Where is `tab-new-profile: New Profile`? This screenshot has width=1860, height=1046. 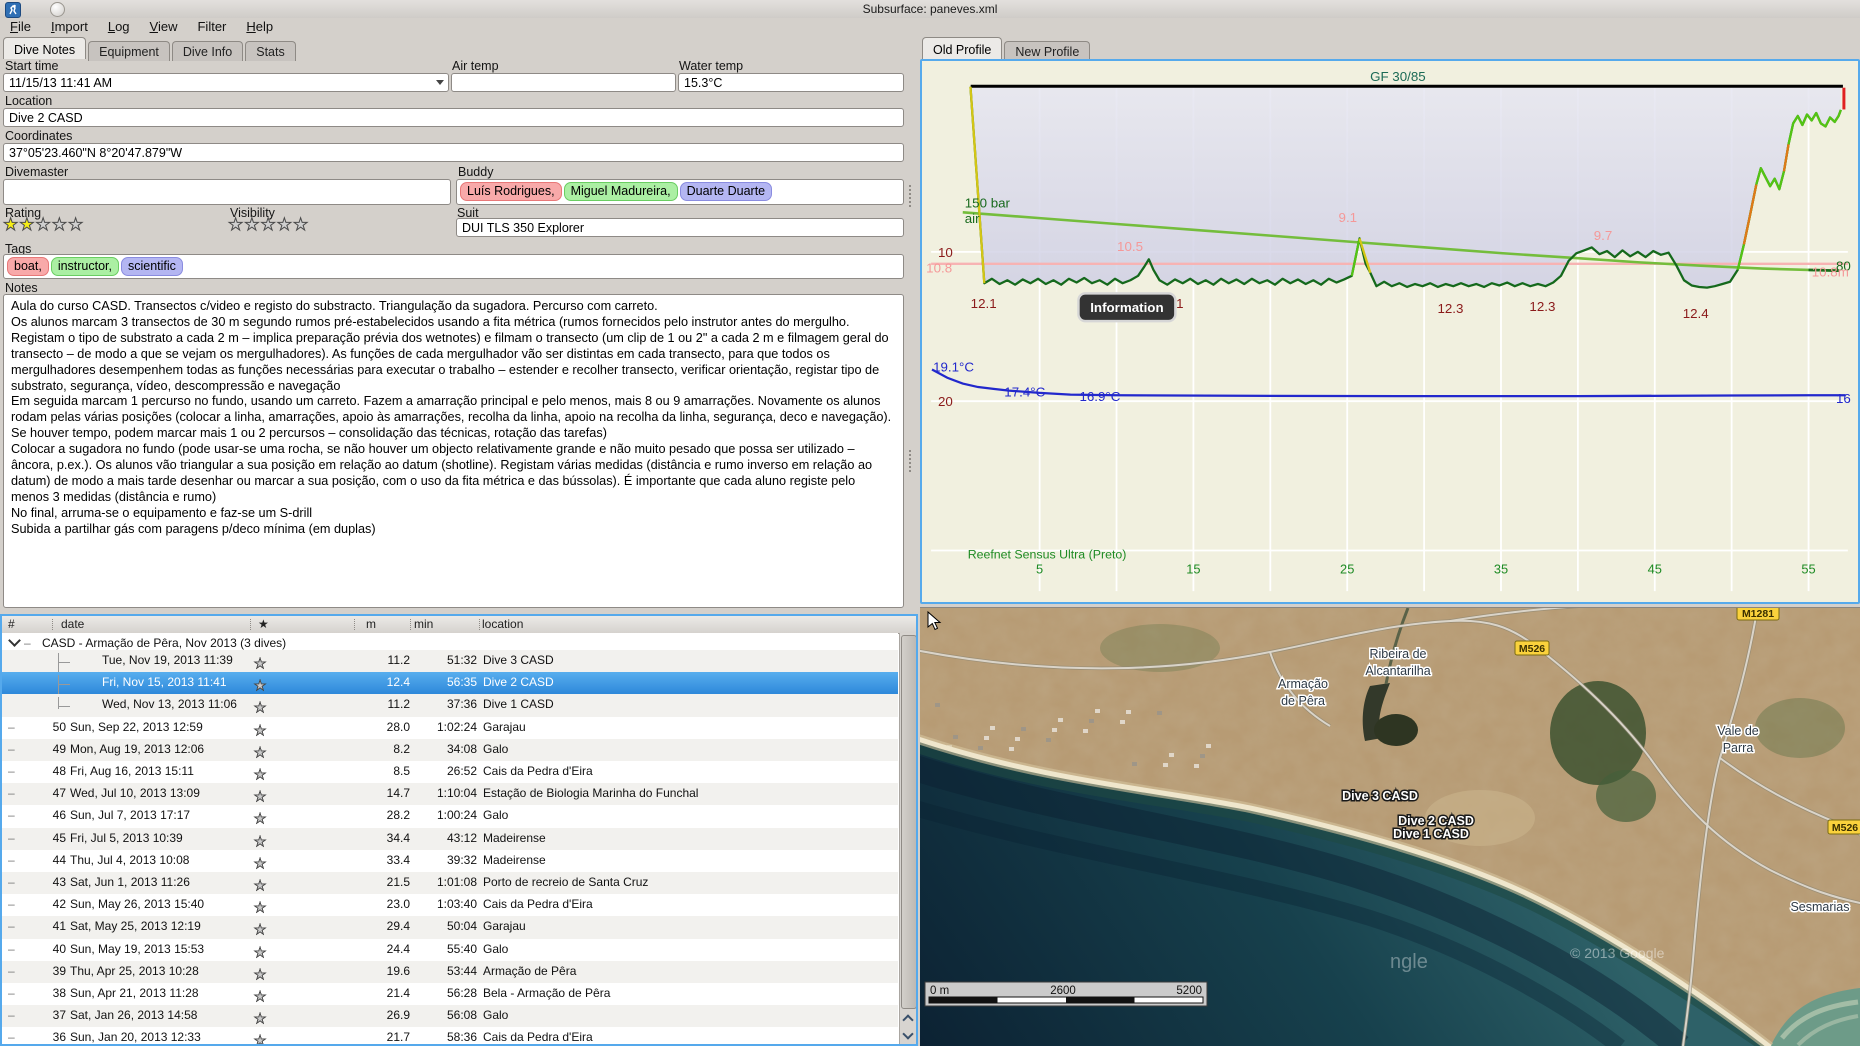 tab-new-profile: New Profile is located at coordinates (1047, 51).